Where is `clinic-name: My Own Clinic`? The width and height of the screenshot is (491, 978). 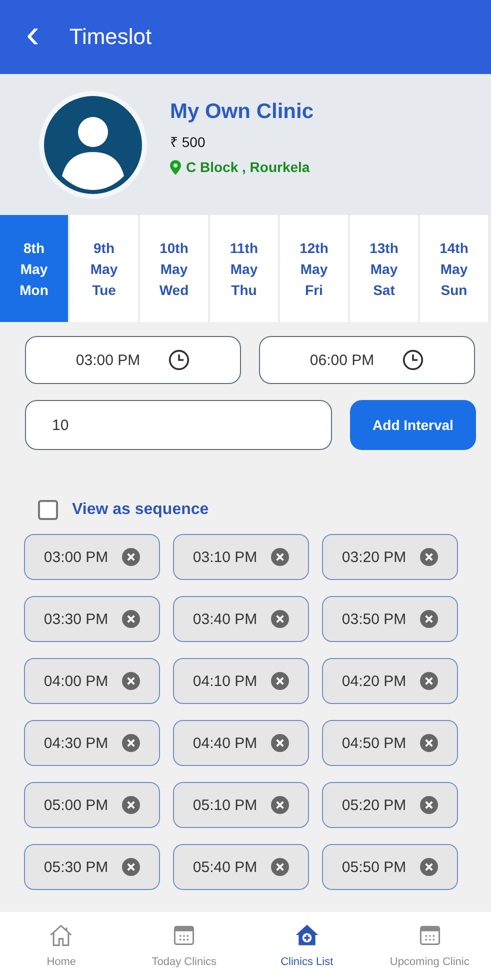 clinic-name: My Own Clinic is located at coordinates (242, 112).